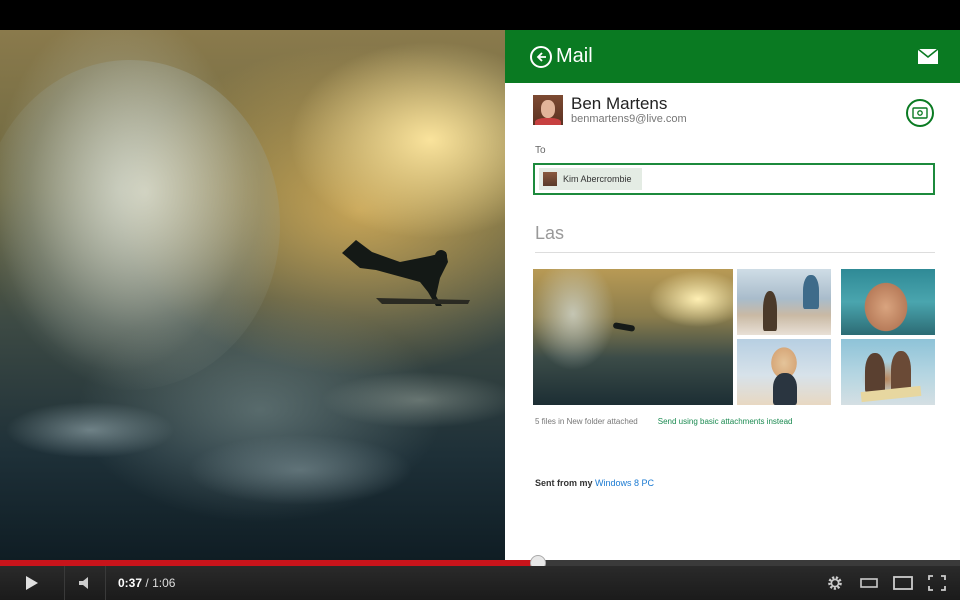  Describe the element at coordinates (735, 238) in the screenshot. I see `subject-field: Las` at that location.